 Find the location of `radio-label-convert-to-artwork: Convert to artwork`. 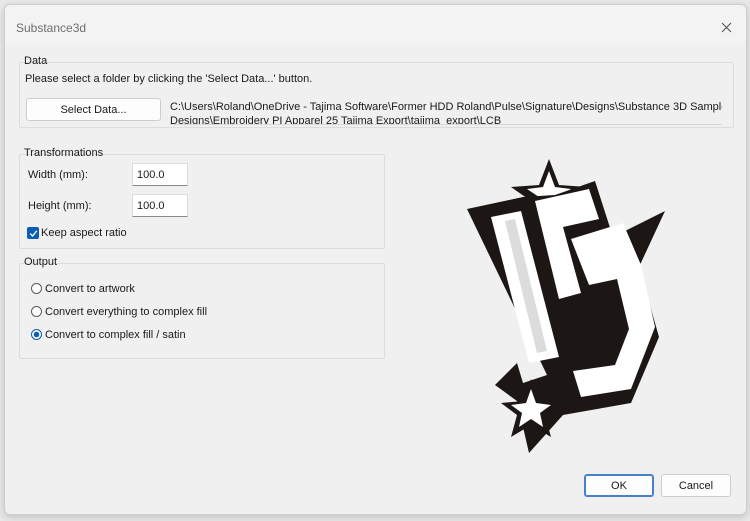

radio-label-convert-to-artwork: Convert to artwork is located at coordinates (90, 289).